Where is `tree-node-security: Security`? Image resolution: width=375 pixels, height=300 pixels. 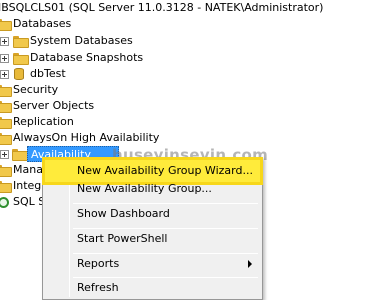 tree-node-security: Security is located at coordinates (29, 90).